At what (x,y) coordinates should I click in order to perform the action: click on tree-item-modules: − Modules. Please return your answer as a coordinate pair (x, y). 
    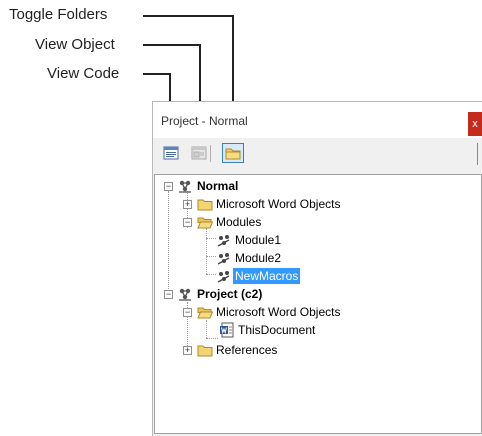
    Looking at the image, I should click on (305, 222).